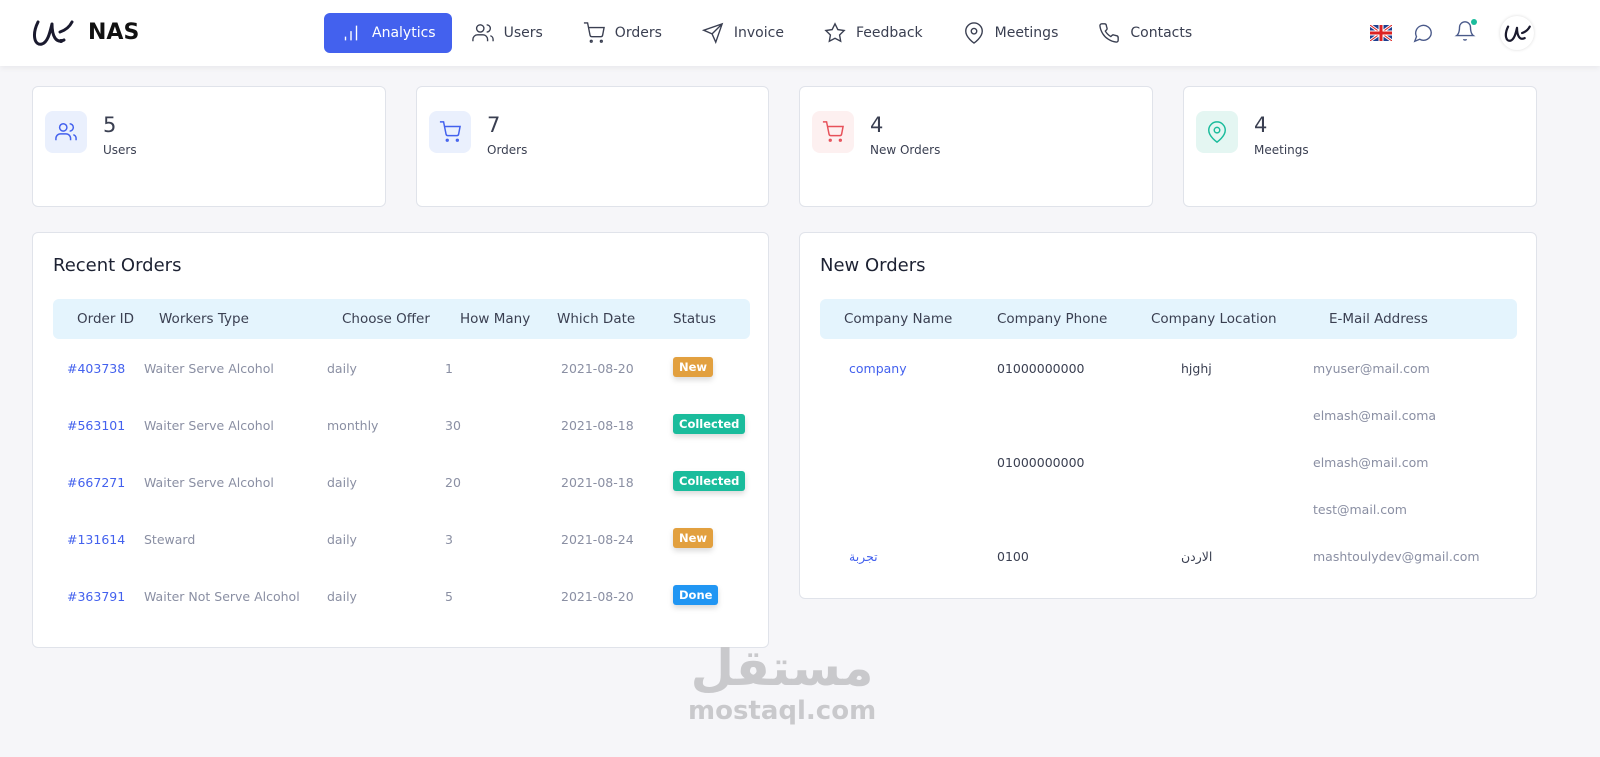 This screenshot has height=757, width=1600. What do you see at coordinates (1109, 33) in the screenshot?
I see `phone-icon` at bounding box center [1109, 33].